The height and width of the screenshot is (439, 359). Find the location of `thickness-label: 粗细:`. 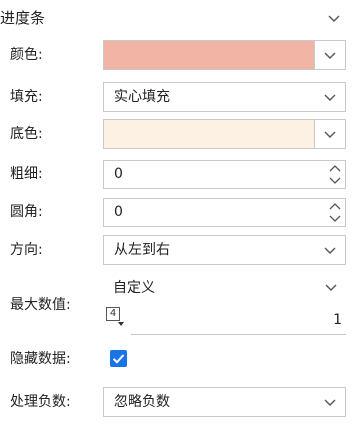

thickness-label: 粗细: is located at coordinates (26, 174).